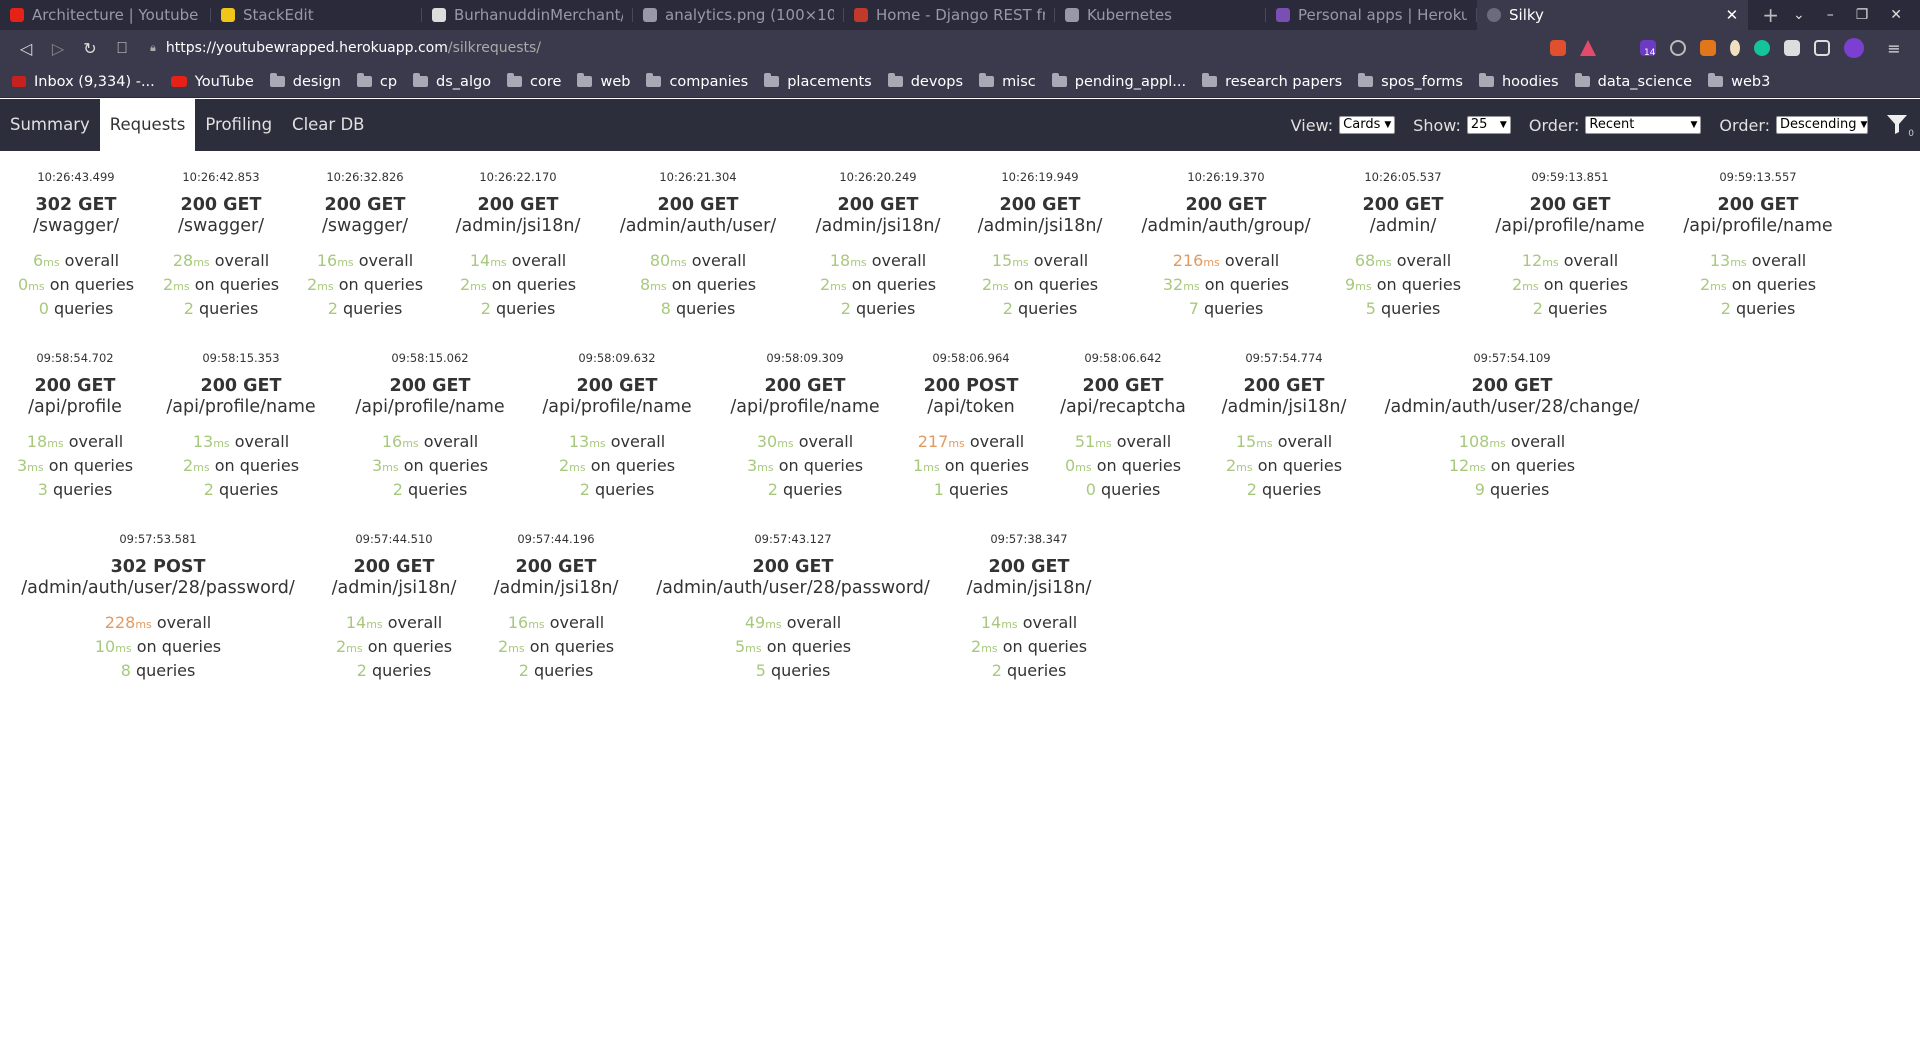 Image resolution: width=1920 pixels, height=1055 pixels. I want to click on metamask-icon, so click(1708, 48).